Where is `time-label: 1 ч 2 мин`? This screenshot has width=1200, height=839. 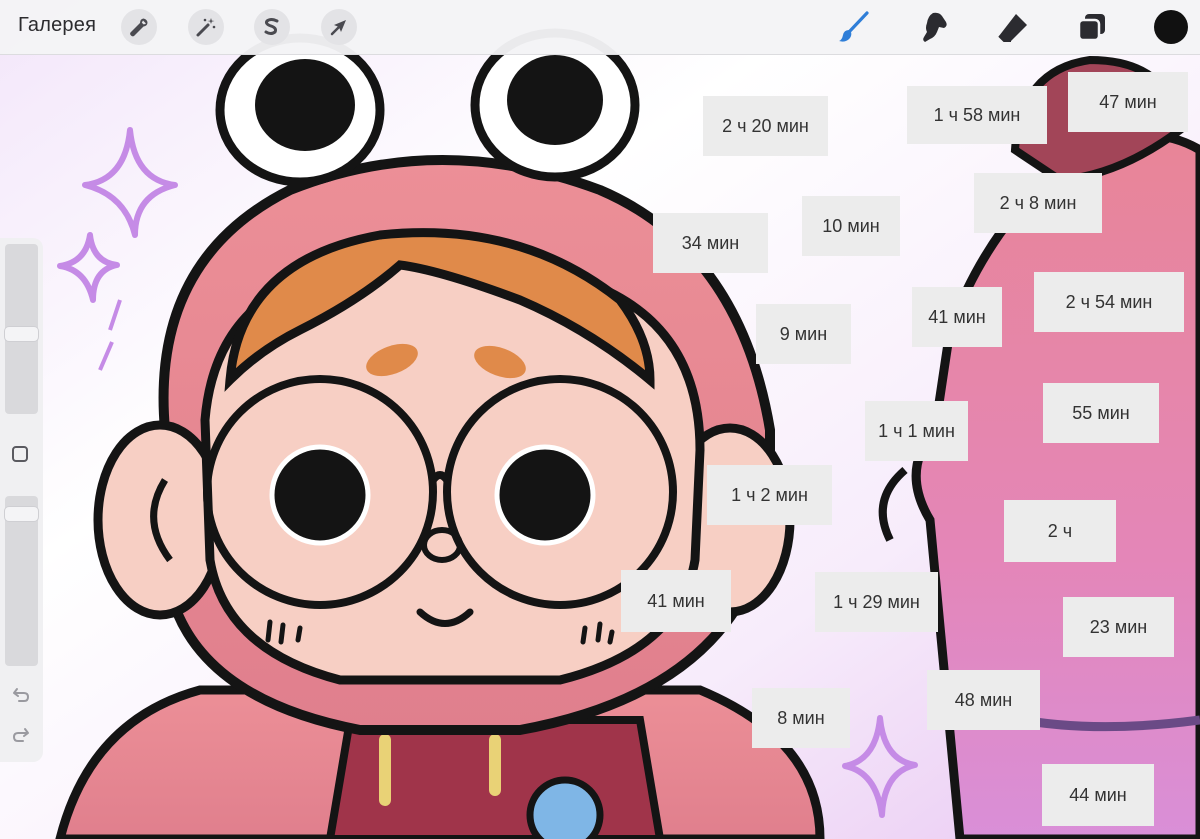 time-label: 1 ч 2 мин is located at coordinates (769, 495).